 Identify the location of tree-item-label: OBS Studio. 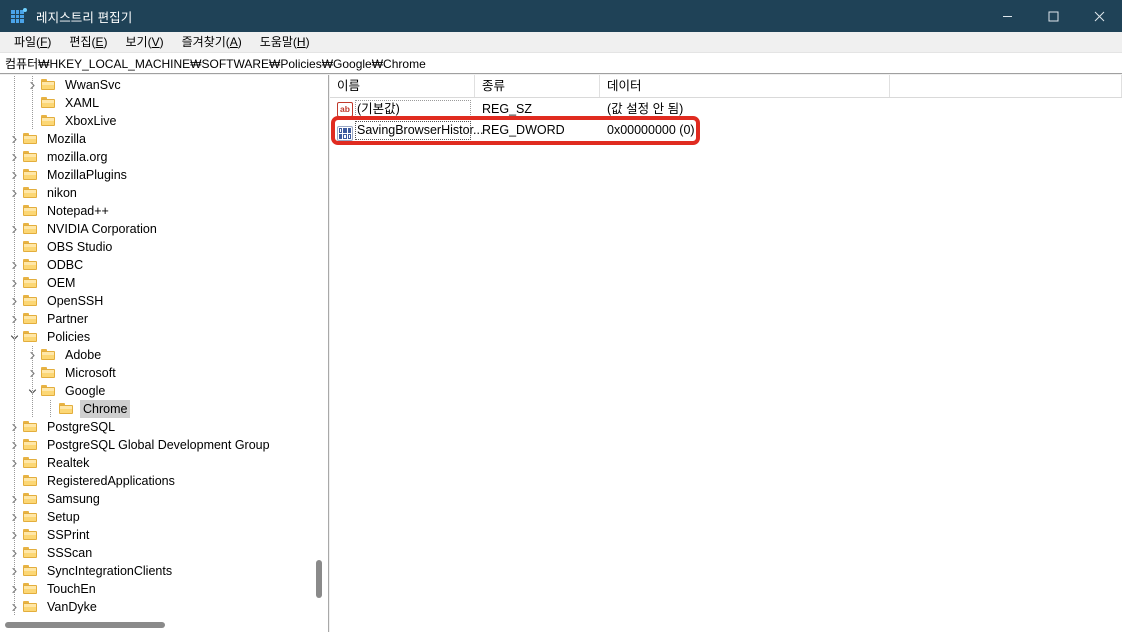
(80, 247).